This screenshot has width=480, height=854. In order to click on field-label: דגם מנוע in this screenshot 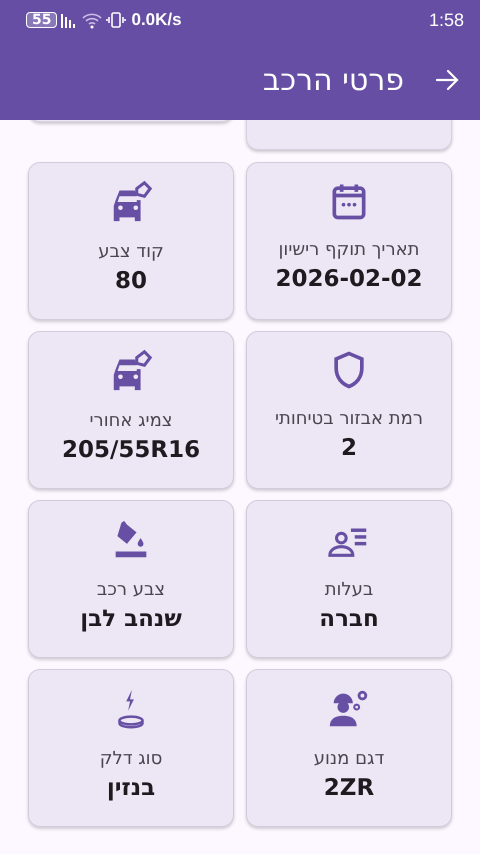, I will do `click(349, 758)`.